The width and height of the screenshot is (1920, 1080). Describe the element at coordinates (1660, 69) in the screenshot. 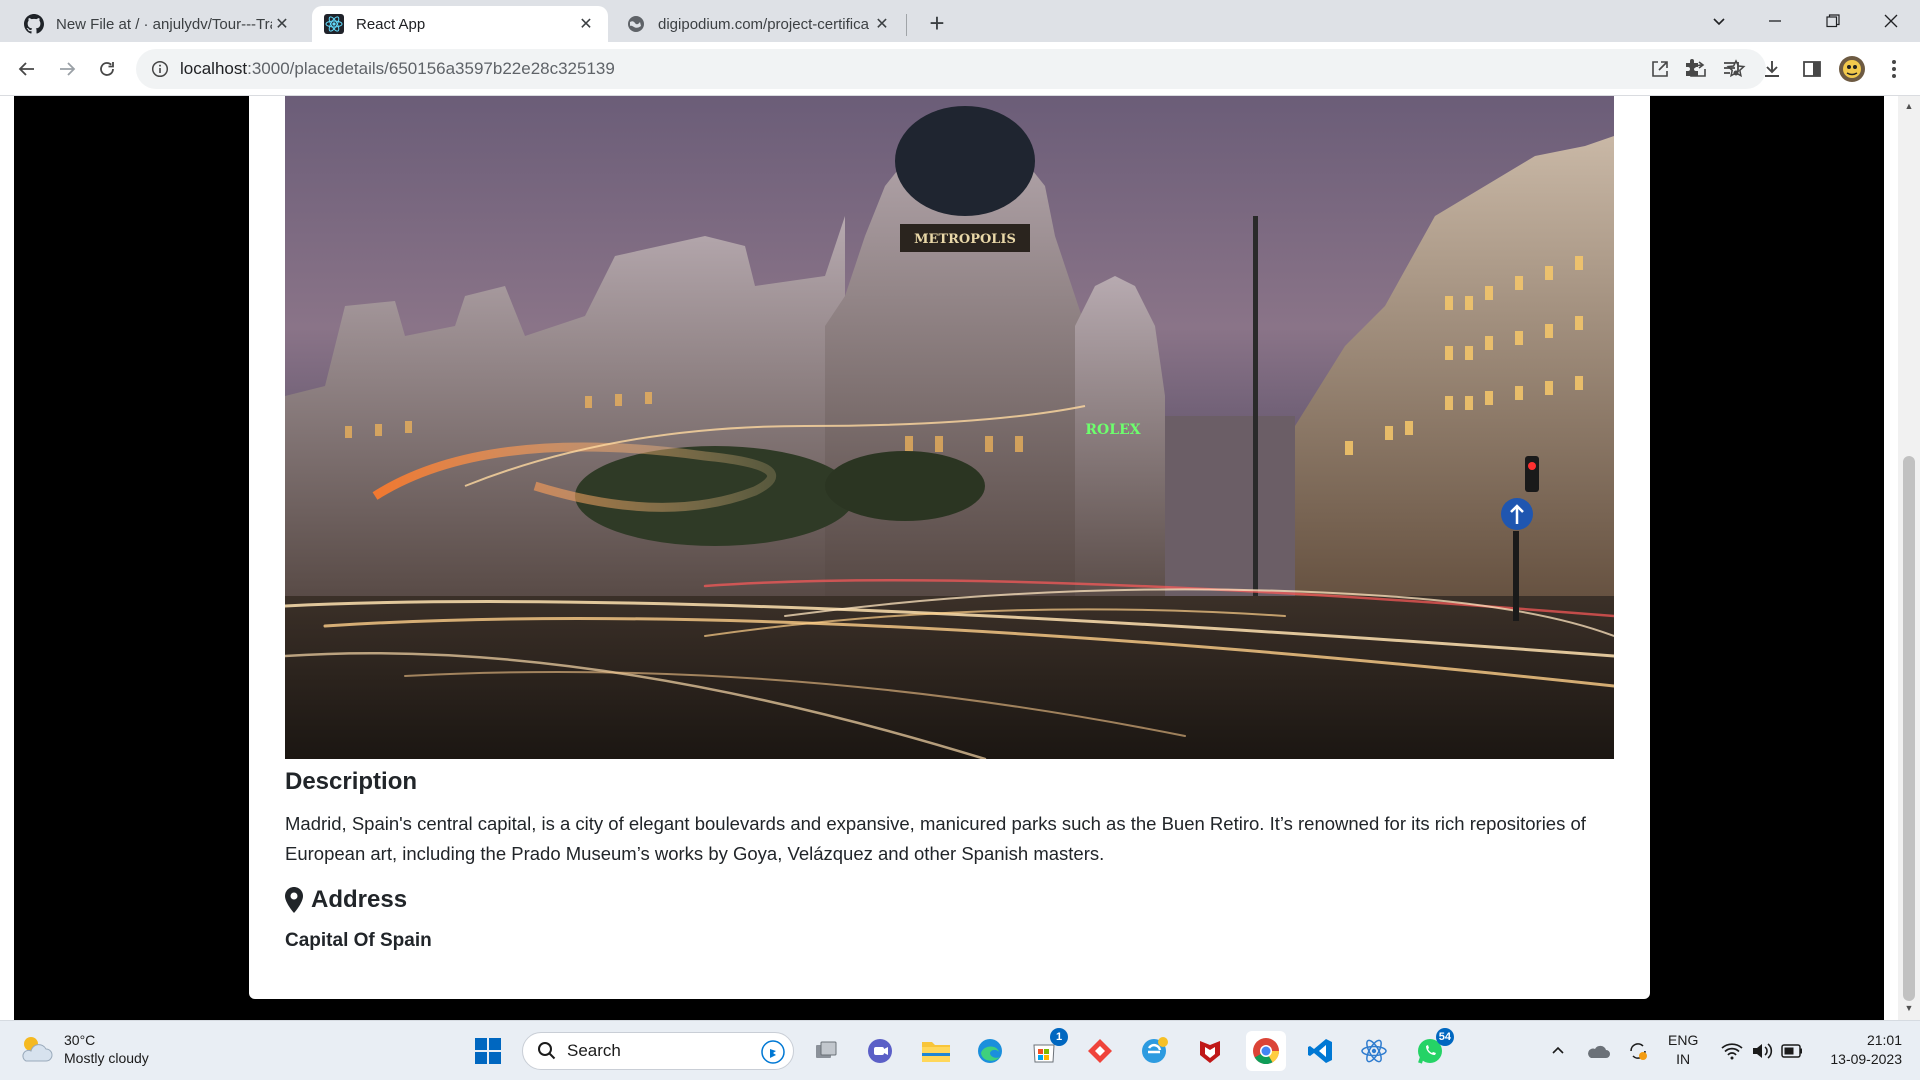

I see `open-in-app-icon` at that location.